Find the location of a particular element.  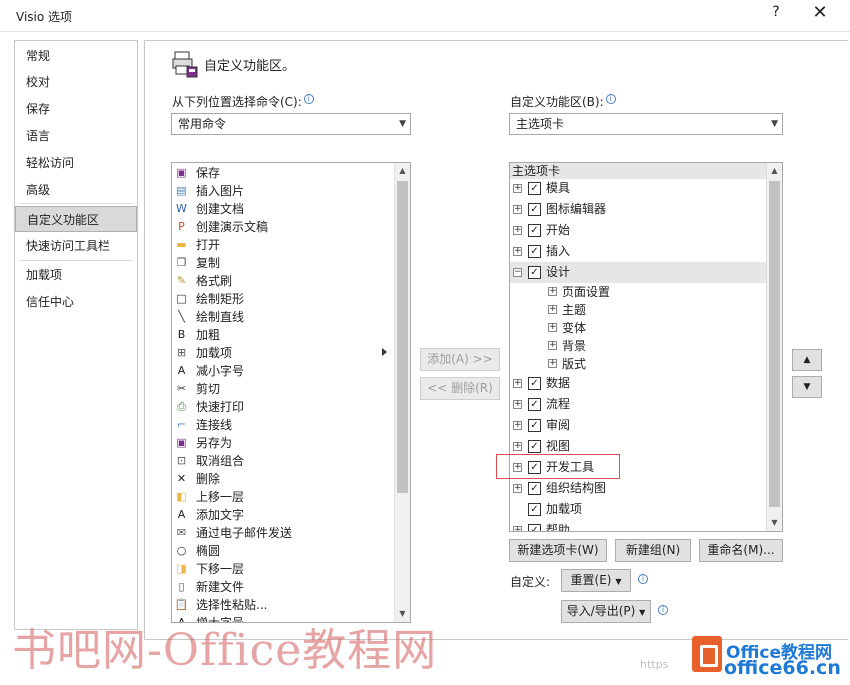

nav-item-addins: 加载项 is located at coordinates (76, 275).